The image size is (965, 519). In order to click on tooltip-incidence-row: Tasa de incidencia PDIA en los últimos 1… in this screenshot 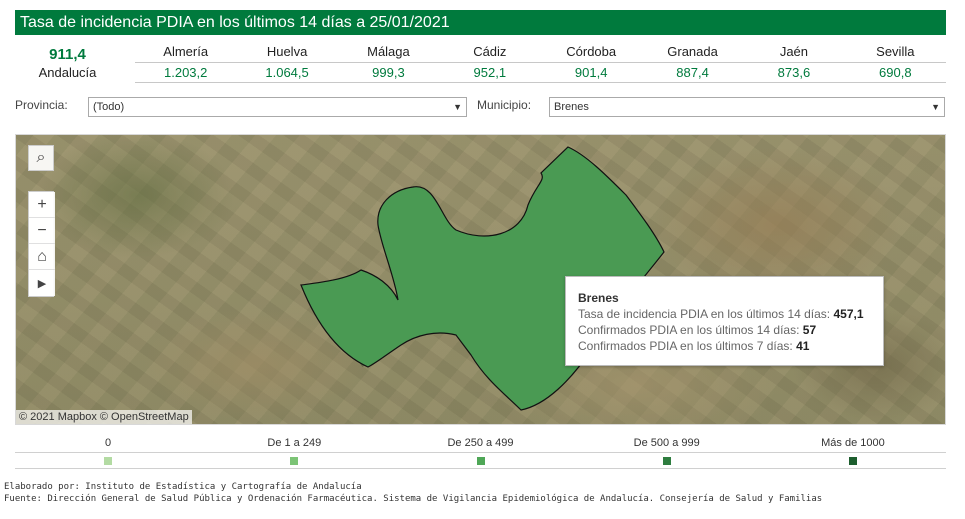, I will do `click(721, 314)`.